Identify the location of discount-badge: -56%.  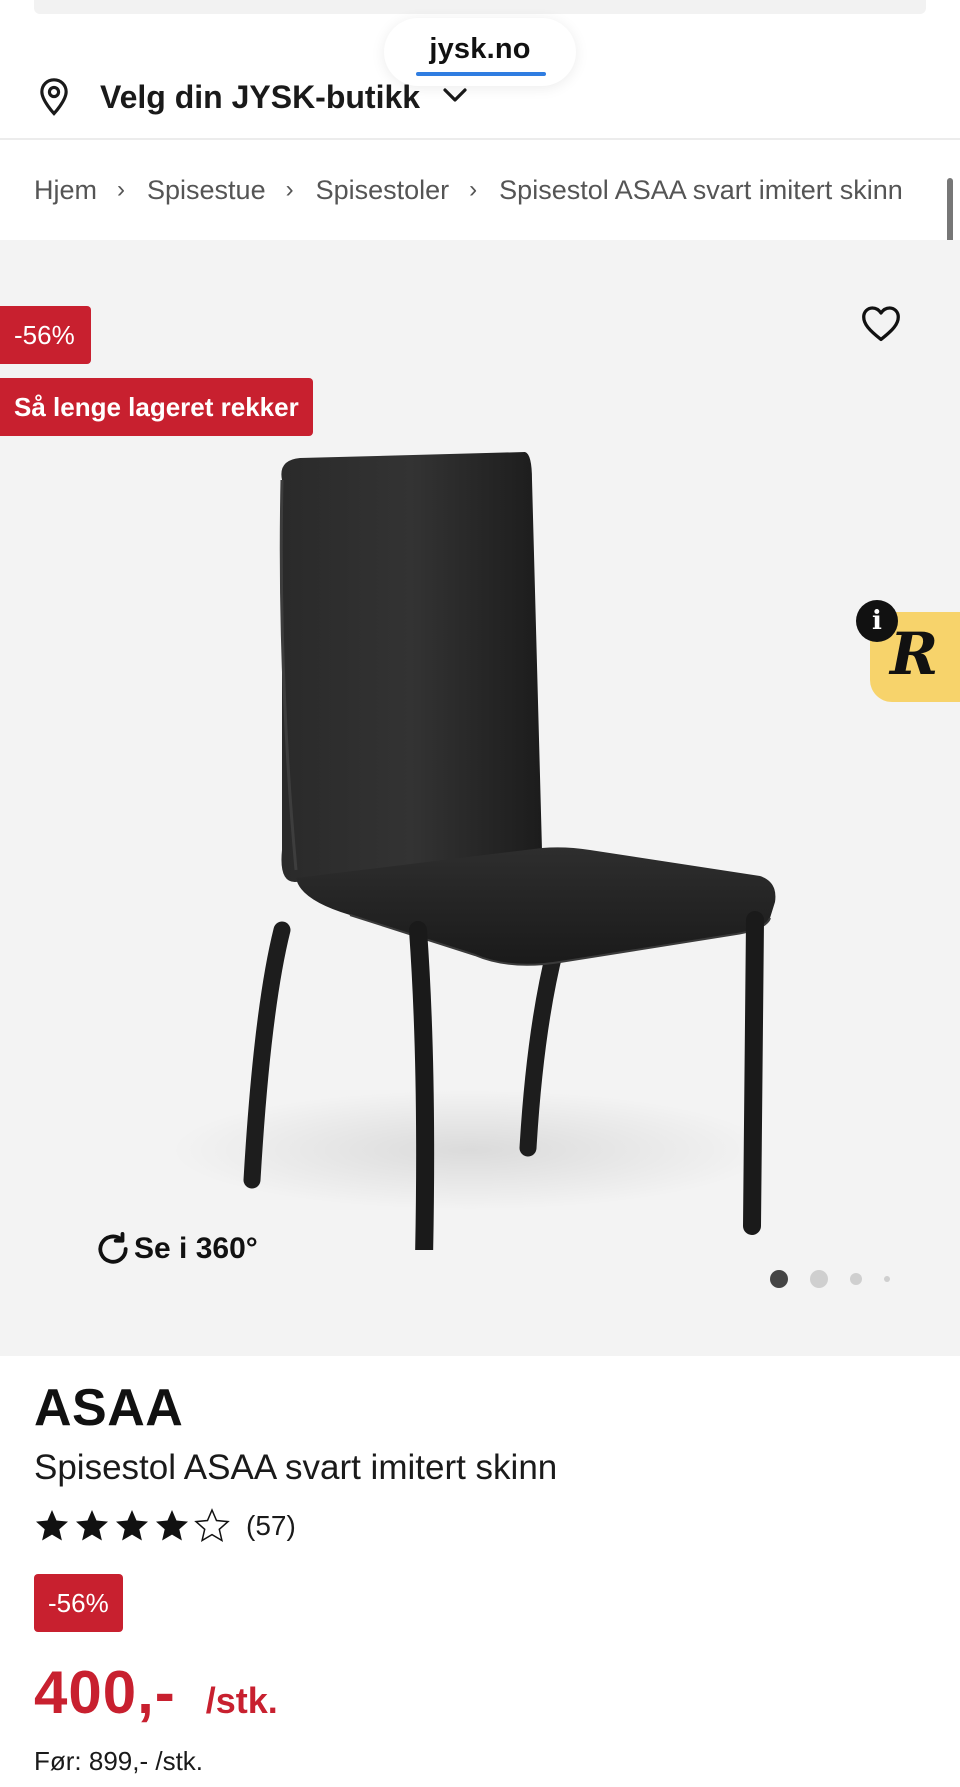
(45, 335).